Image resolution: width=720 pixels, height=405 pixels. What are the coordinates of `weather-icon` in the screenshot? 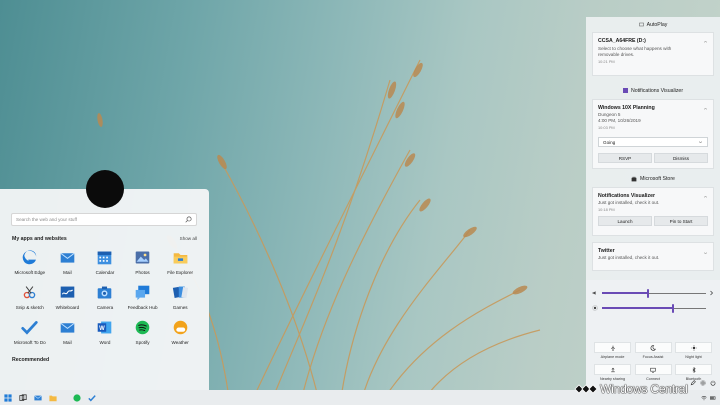 It's located at (180, 327).